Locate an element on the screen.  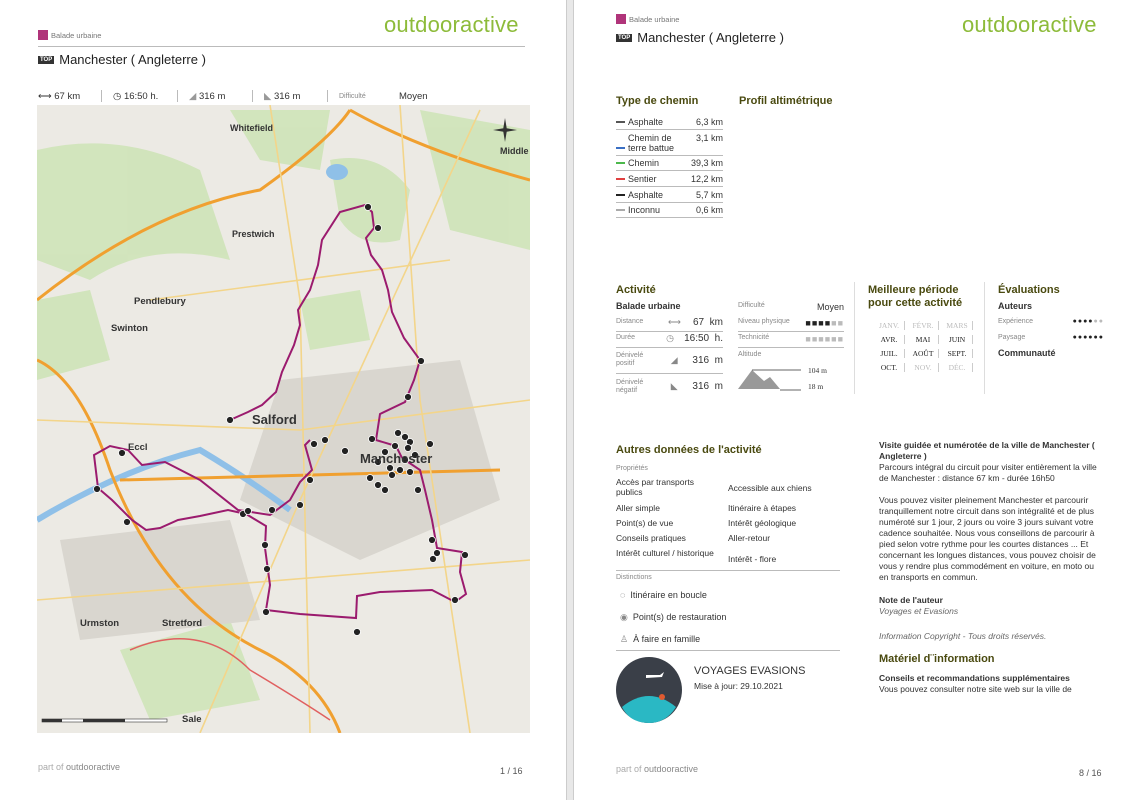
property-item: Aller-retour is located at coordinates (749, 538).